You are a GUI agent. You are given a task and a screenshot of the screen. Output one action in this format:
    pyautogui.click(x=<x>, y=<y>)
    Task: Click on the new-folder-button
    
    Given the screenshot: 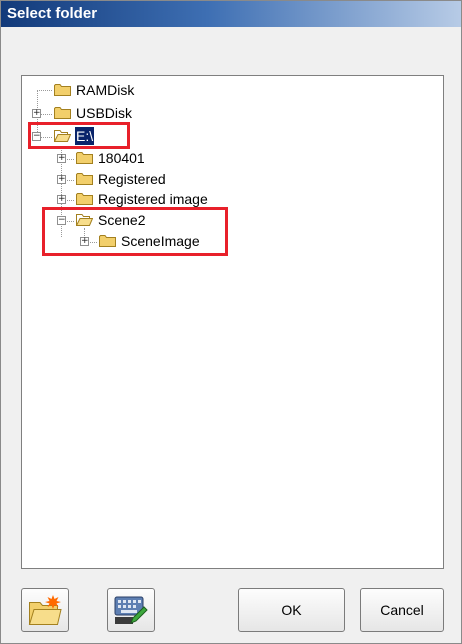 What is the action you would take?
    pyautogui.click(x=45, y=610)
    